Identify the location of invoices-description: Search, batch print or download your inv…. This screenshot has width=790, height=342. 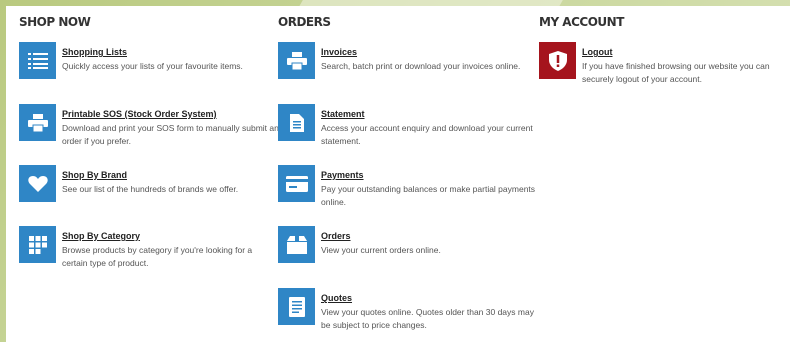
(421, 66).